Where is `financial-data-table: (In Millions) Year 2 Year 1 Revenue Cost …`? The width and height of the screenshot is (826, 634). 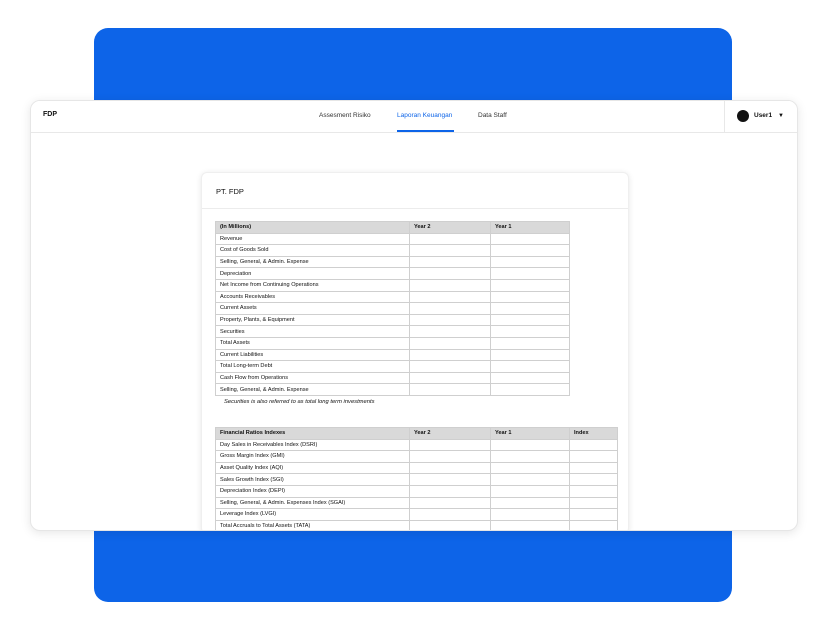
financial-data-table: (In Millions) Year 2 Year 1 Revenue Cost … is located at coordinates (392, 308).